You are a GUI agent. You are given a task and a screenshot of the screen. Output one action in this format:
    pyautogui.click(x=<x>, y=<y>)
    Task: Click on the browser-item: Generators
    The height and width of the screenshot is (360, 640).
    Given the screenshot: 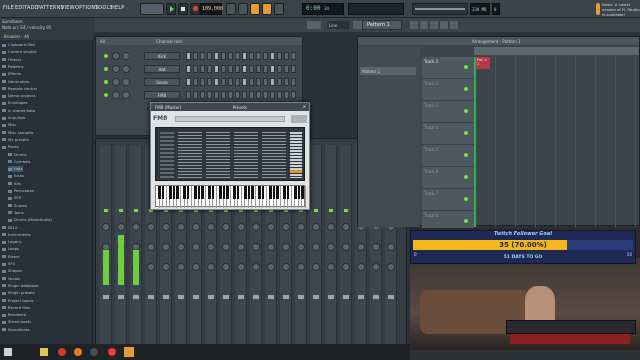 What is the action you would take?
    pyautogui.click(x=15, y=82)
    